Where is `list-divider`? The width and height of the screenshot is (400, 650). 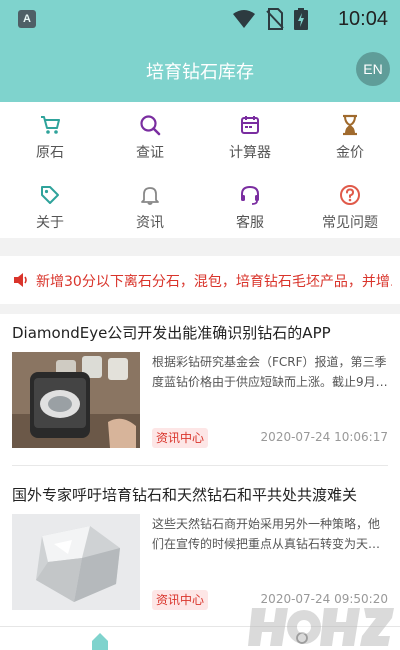
list-divider is located at coordinates (200, 465).